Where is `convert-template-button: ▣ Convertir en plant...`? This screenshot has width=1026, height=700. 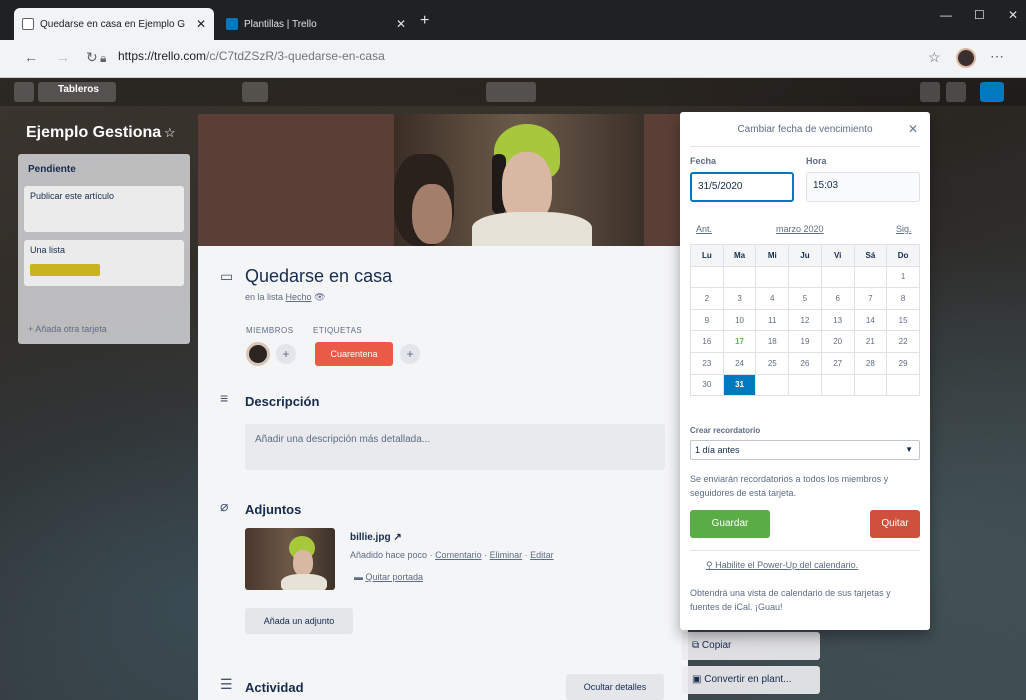
convert-template-button: ▣ Convertir en plant... is located at coordinates (751, 680).